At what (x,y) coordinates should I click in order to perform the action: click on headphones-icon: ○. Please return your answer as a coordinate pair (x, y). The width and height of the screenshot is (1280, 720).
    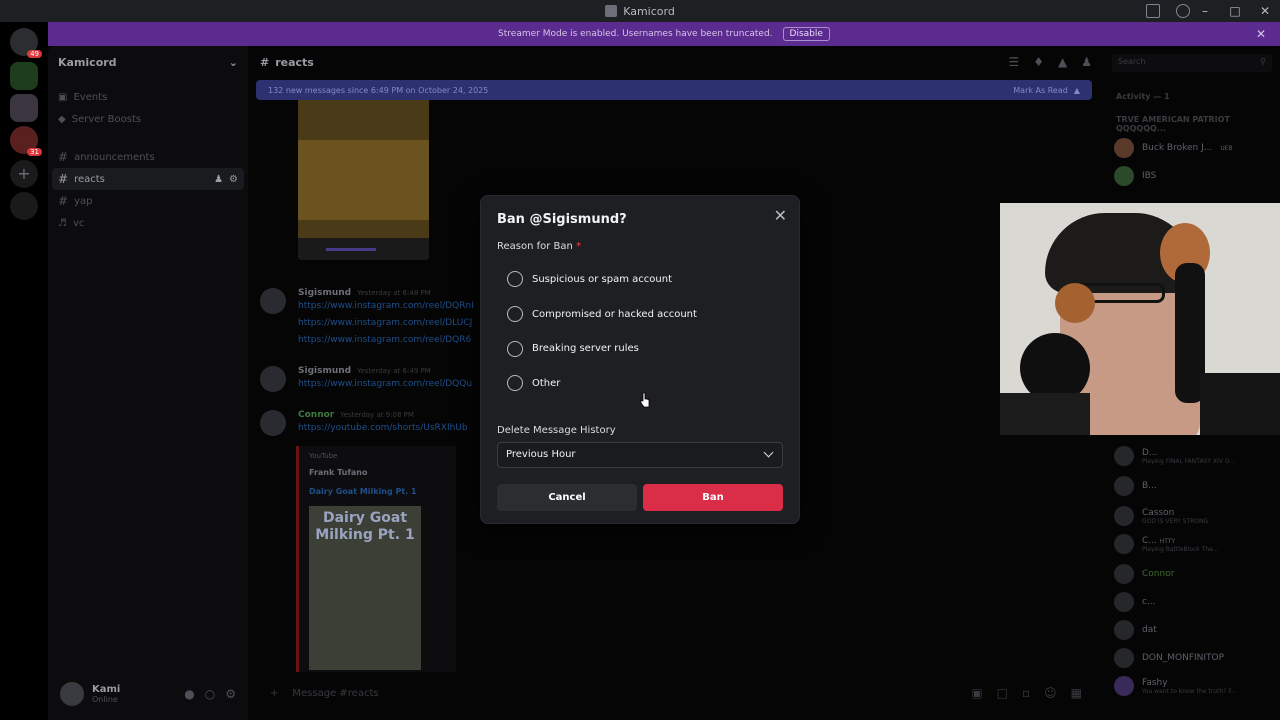
    Looking at the image, I should click on (210, 694).